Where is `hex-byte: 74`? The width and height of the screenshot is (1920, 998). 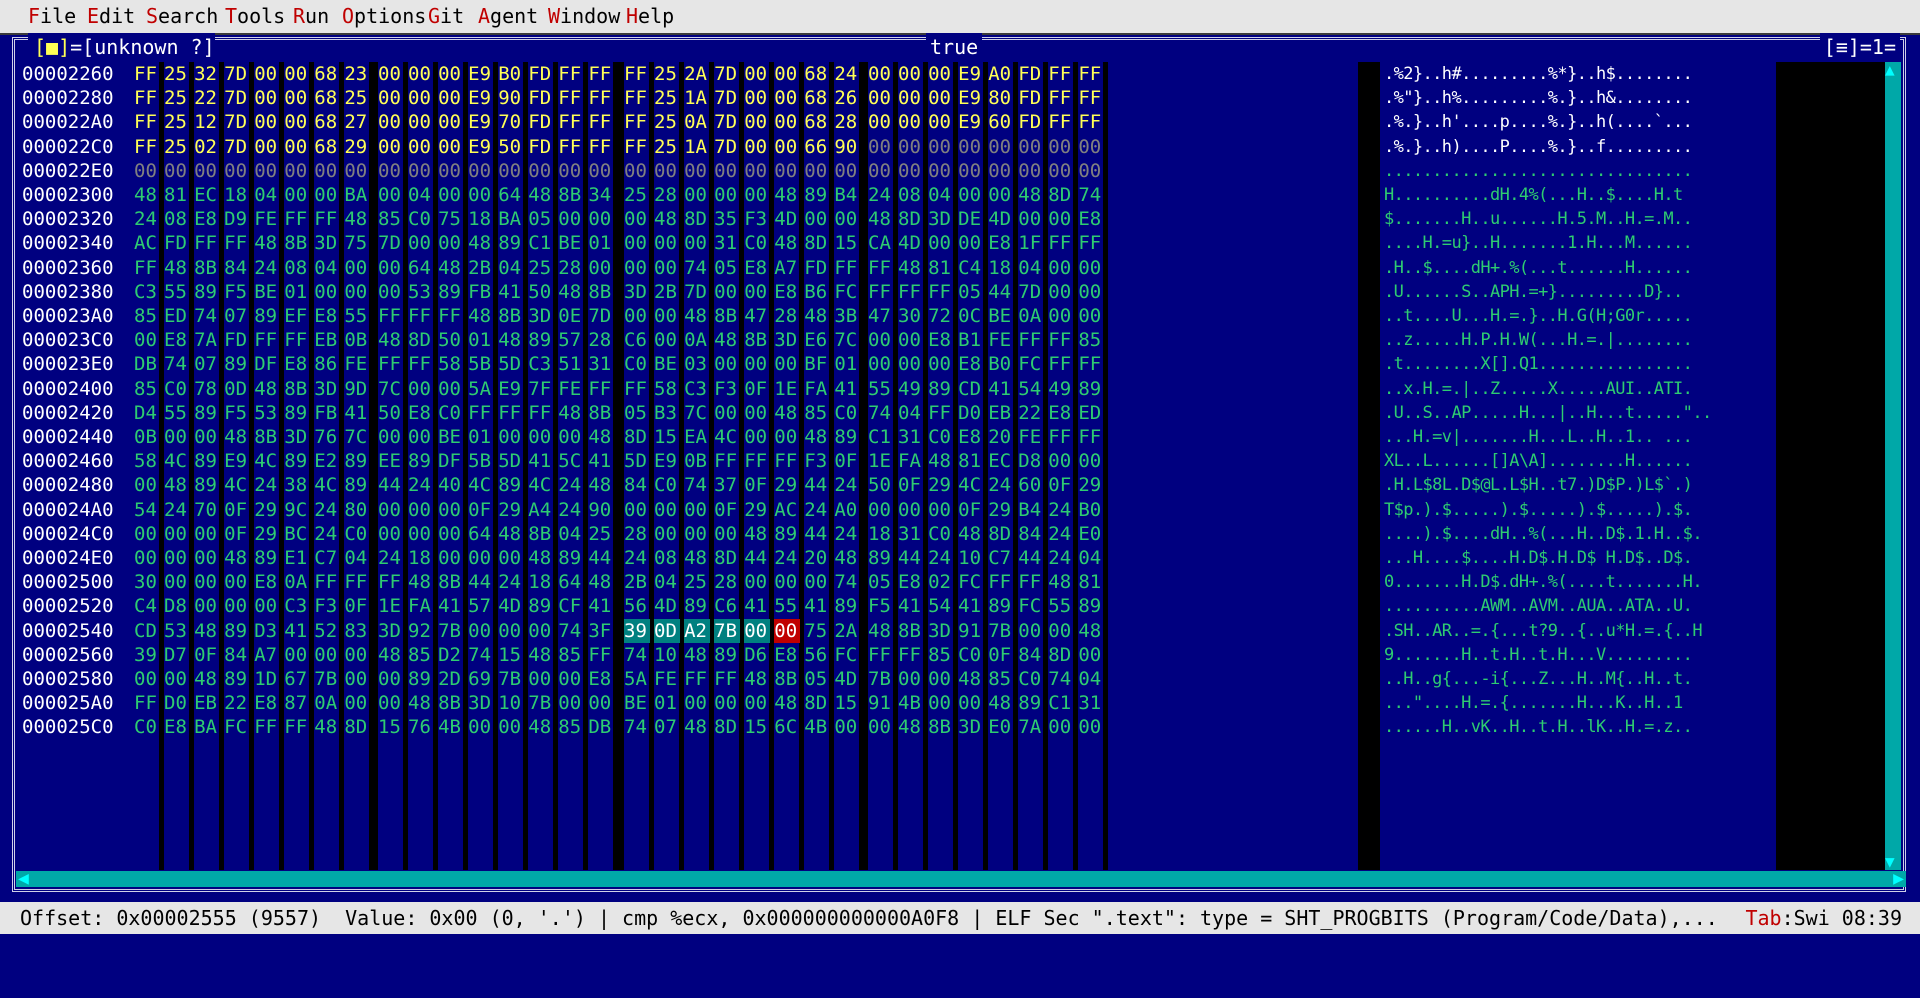 hex-byte: 74 is located at coordinates (177, 364).